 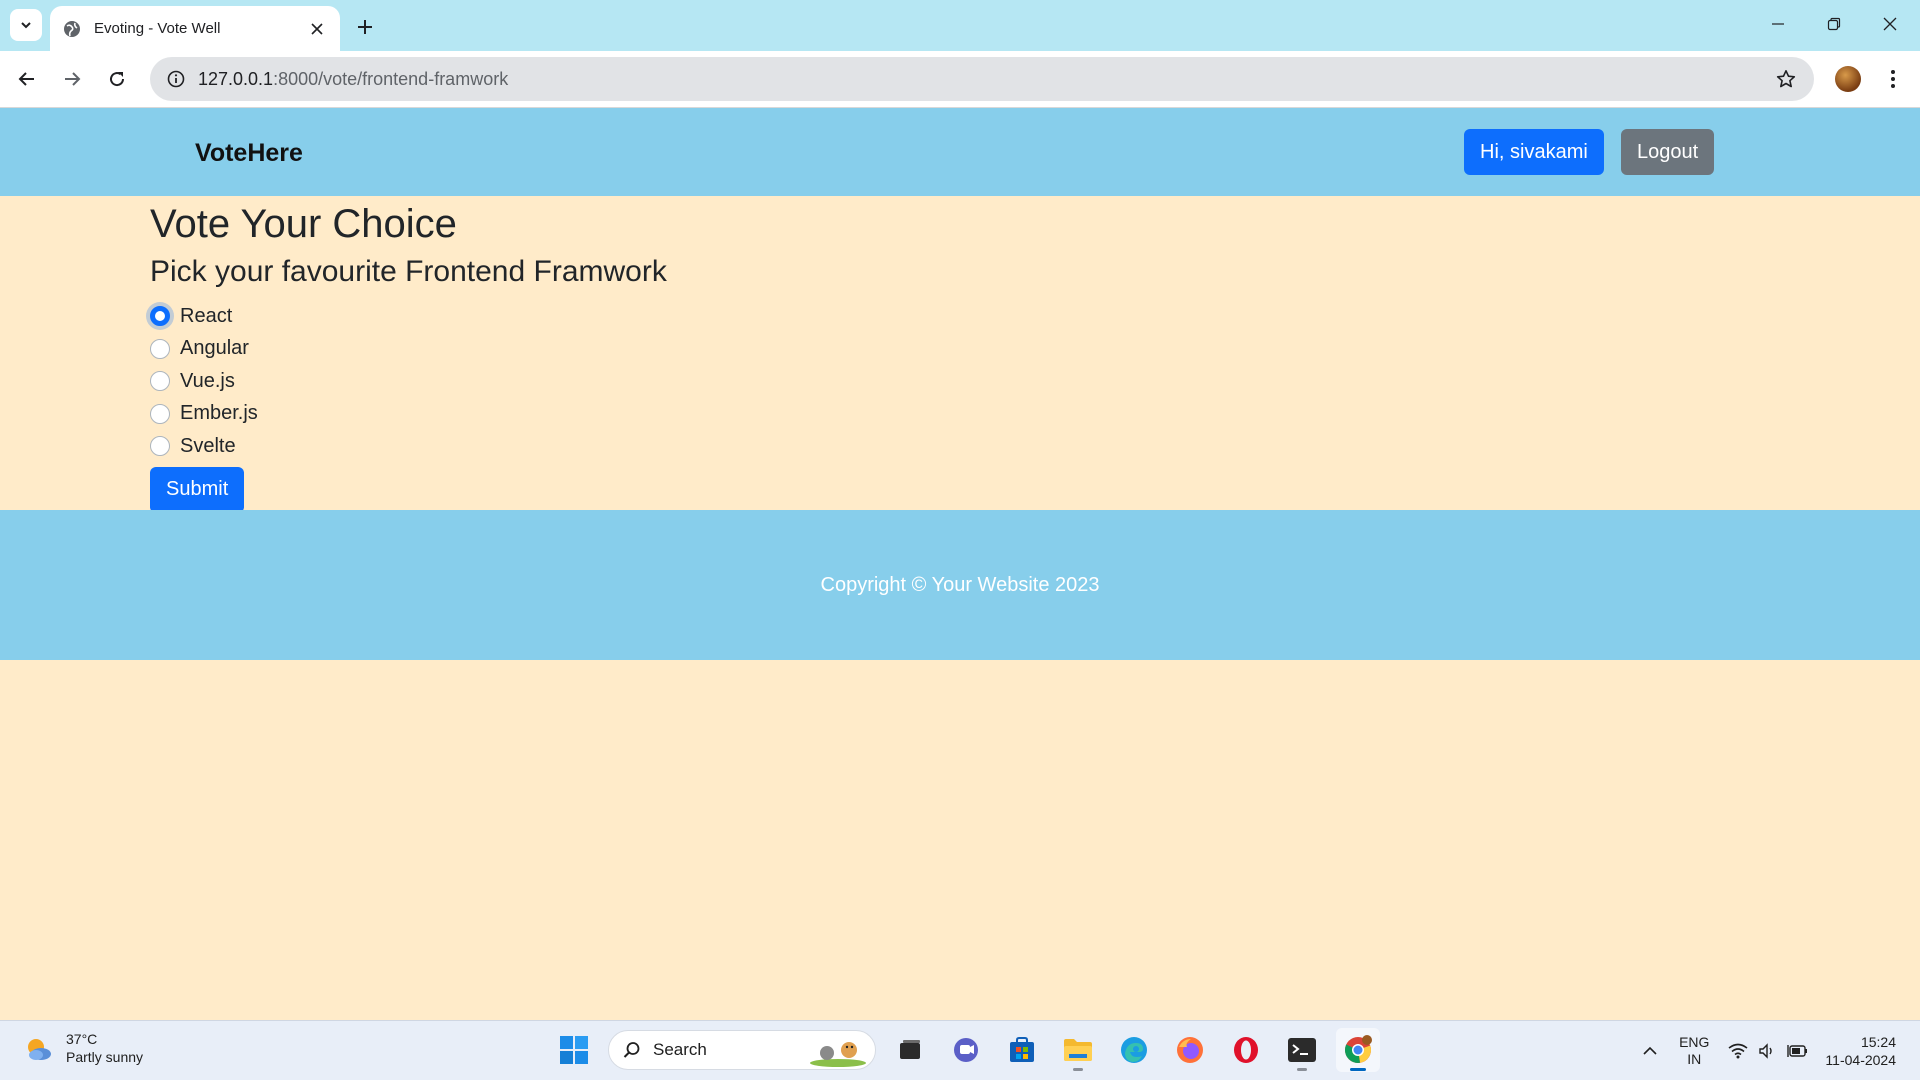 I want to click on option-label: Angular, so click(x=214, y=348).